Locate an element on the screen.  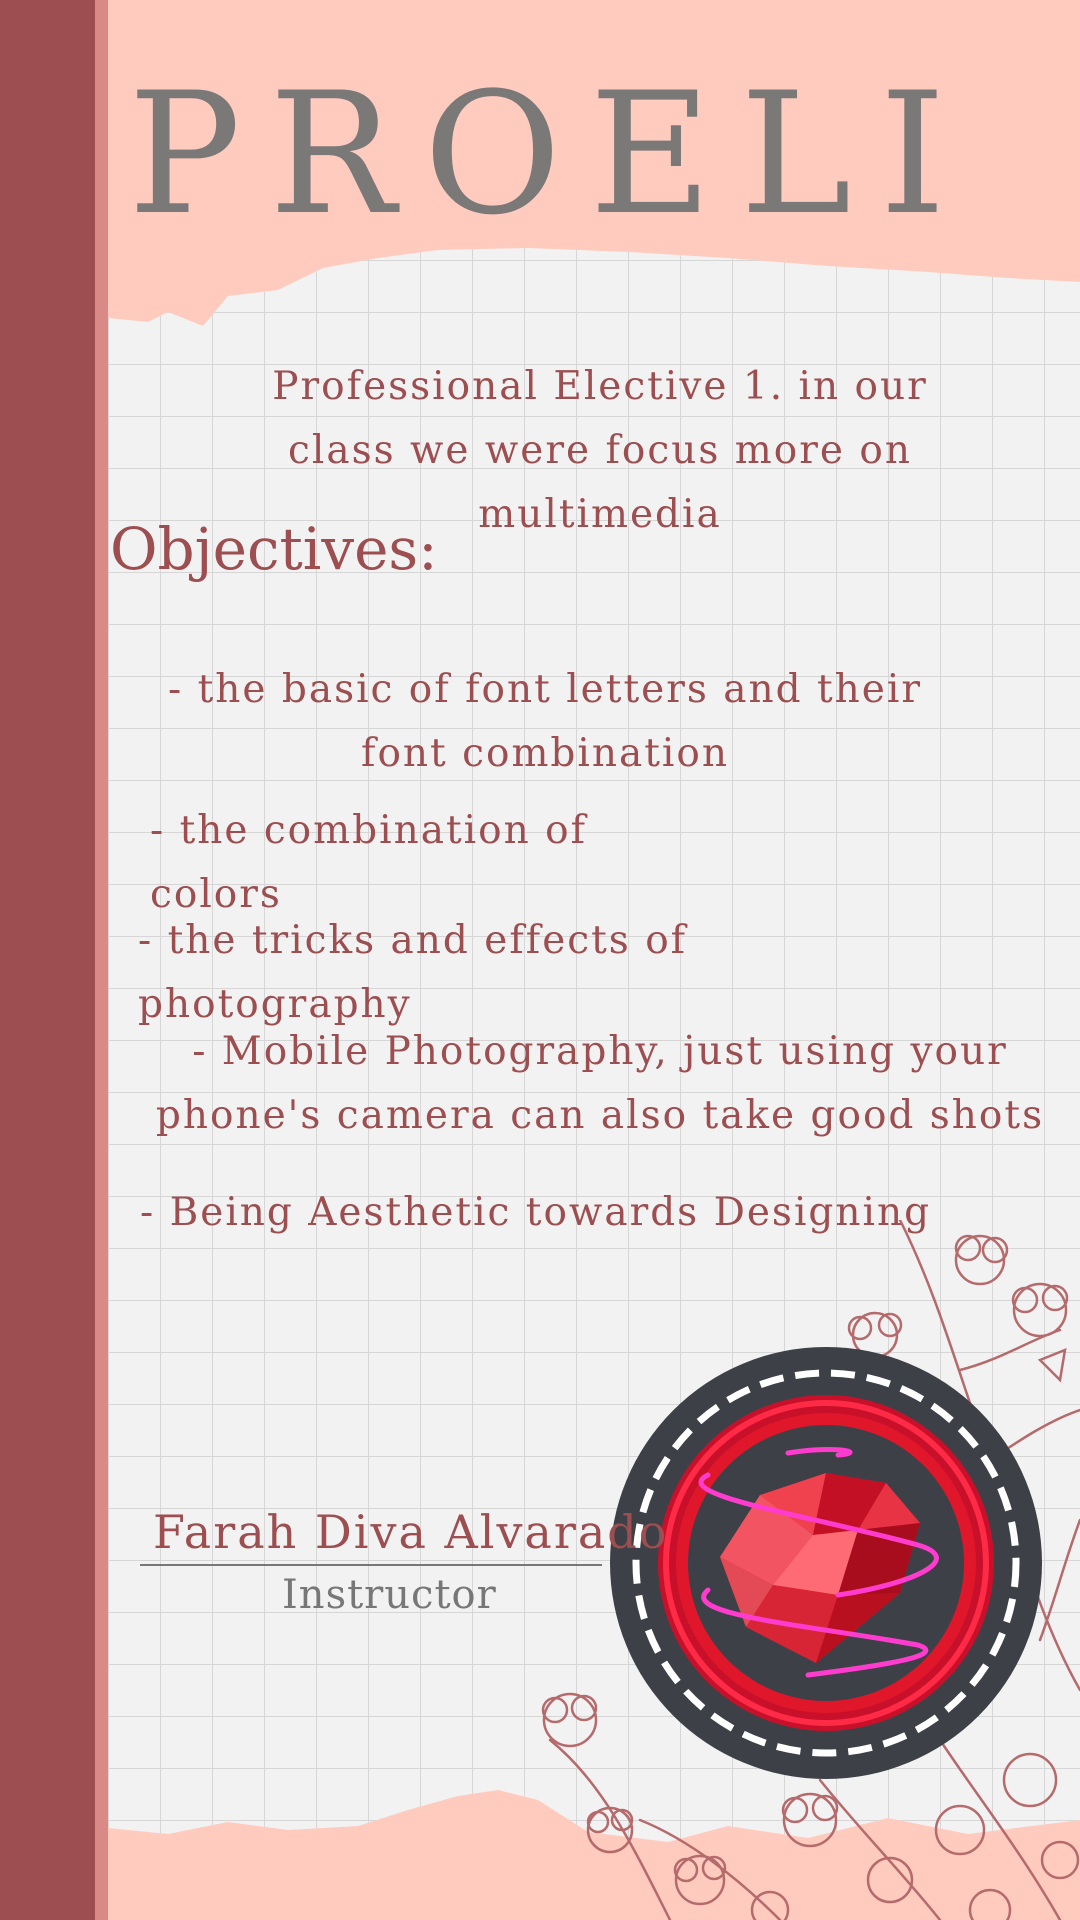
objective-item: - the tricks and effects of photography is located at coordinates (413, 972).